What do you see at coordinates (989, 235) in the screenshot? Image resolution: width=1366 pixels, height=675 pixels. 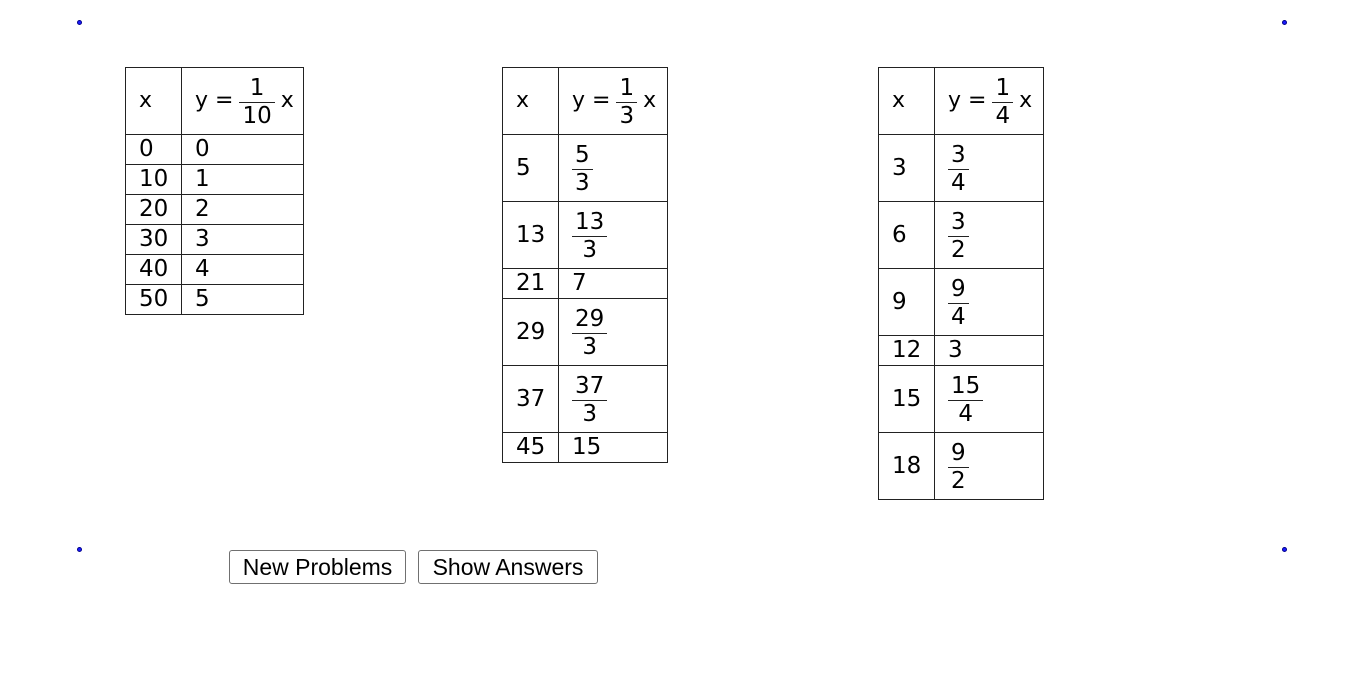 I see `y-value: 32` at bounding box center [989, 235].